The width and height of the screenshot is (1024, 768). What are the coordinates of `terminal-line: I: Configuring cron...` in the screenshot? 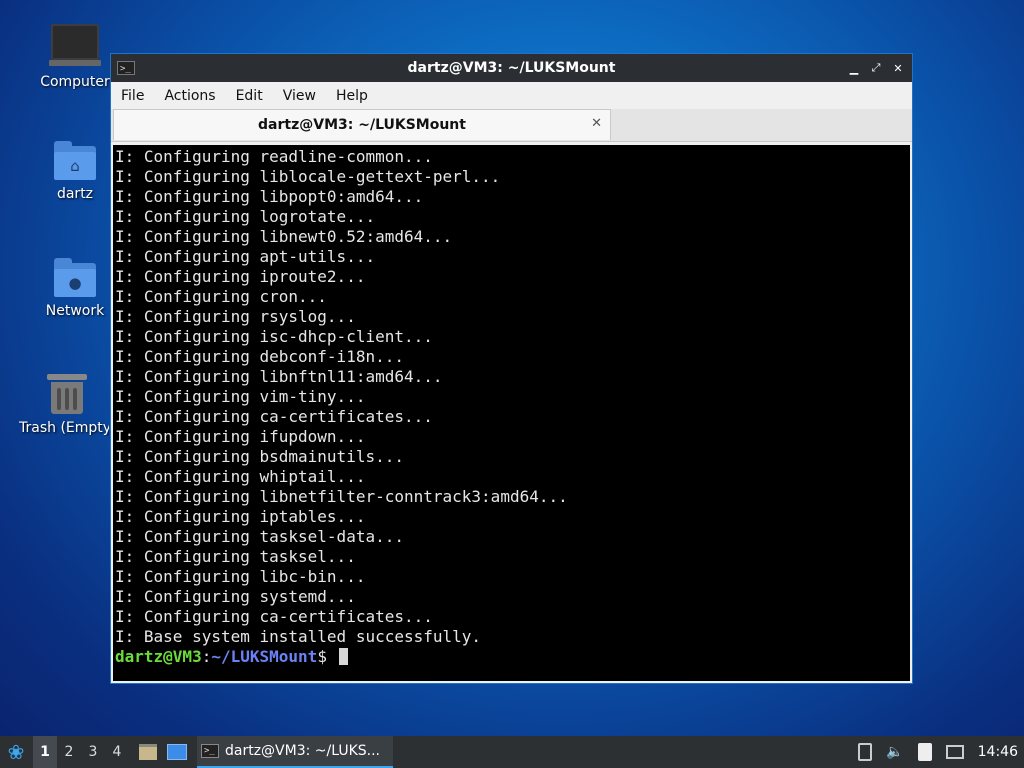 It's located at (221, 296).